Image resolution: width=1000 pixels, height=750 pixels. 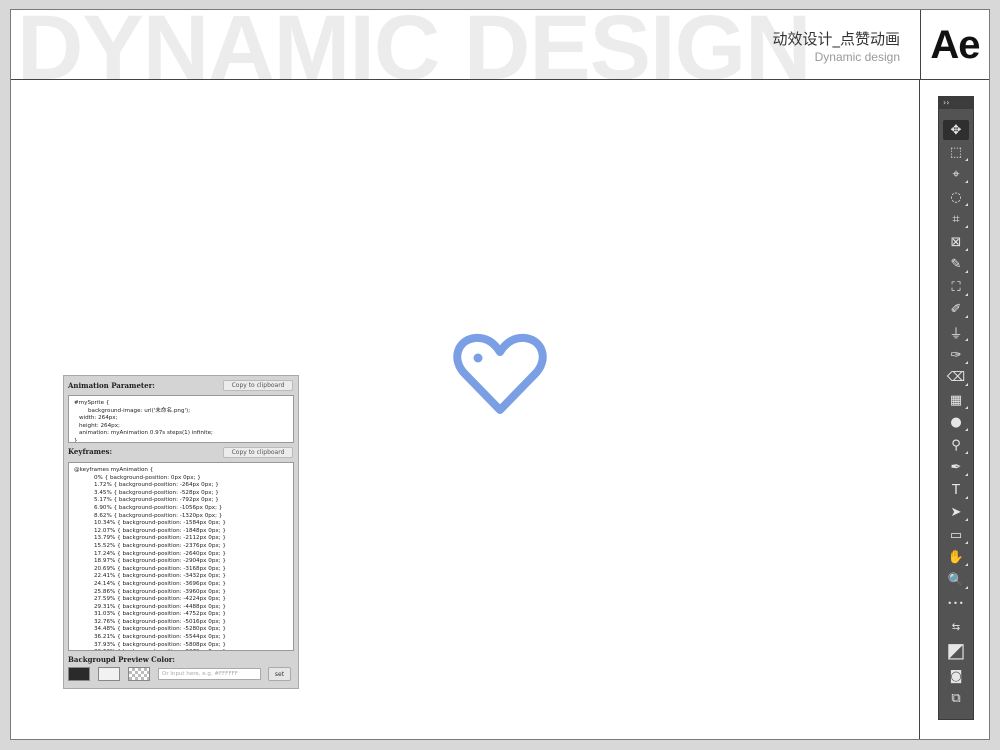 I want to click on type-tool-icon: T, so click(x=956, y=490).